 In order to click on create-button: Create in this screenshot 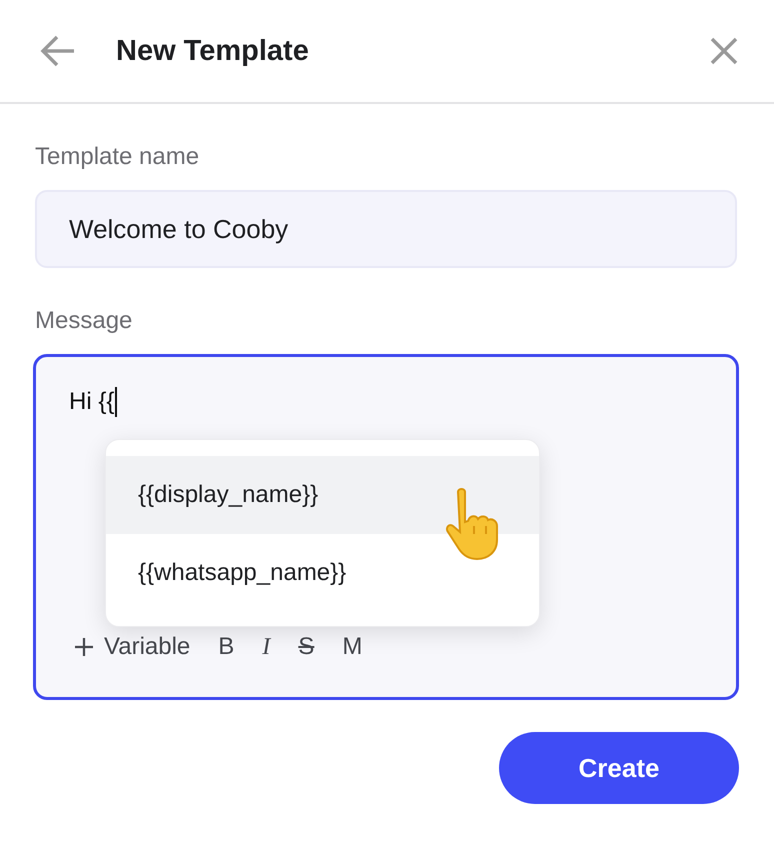, I will do `click(619, 768)`.